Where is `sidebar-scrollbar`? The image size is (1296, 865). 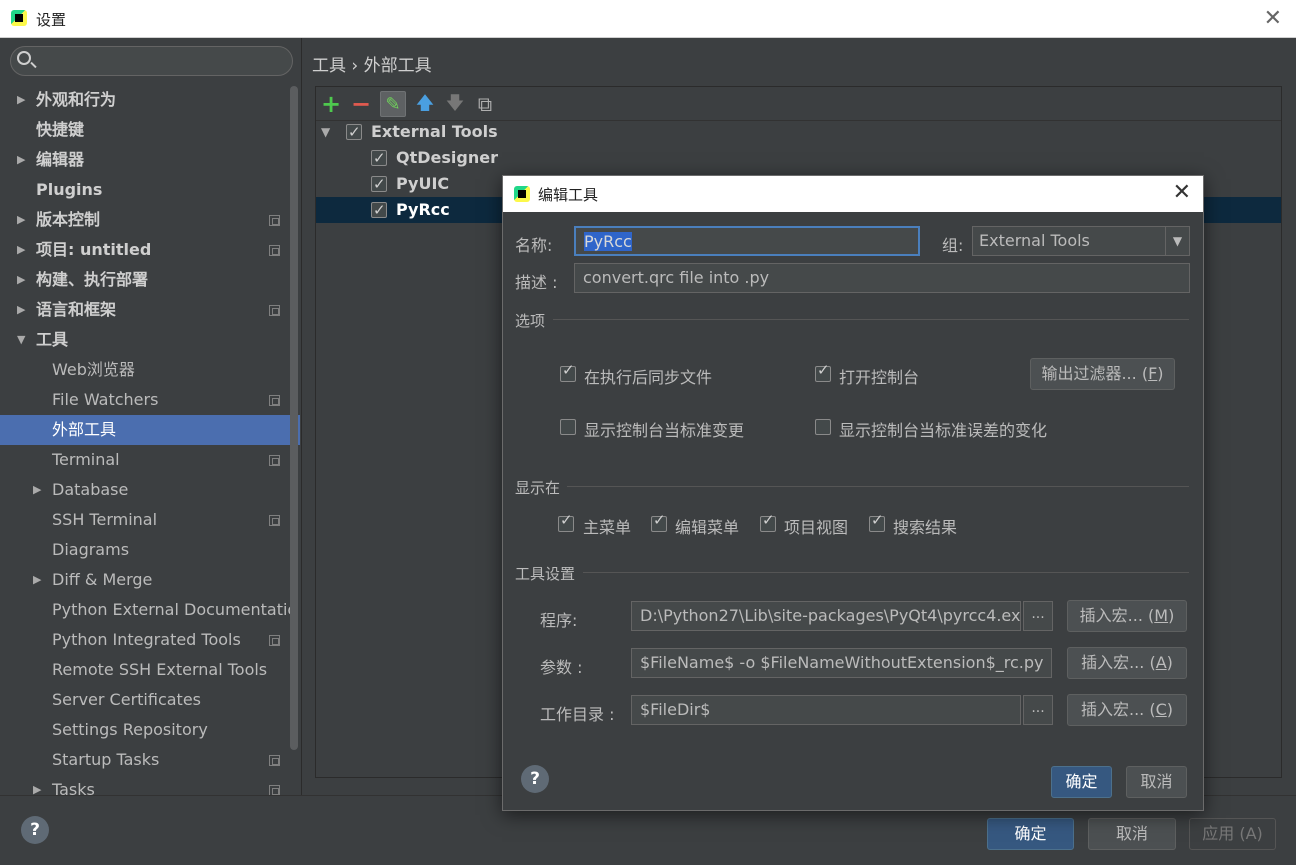
sidebar-scrollbar is located at coordinates (294, 418).